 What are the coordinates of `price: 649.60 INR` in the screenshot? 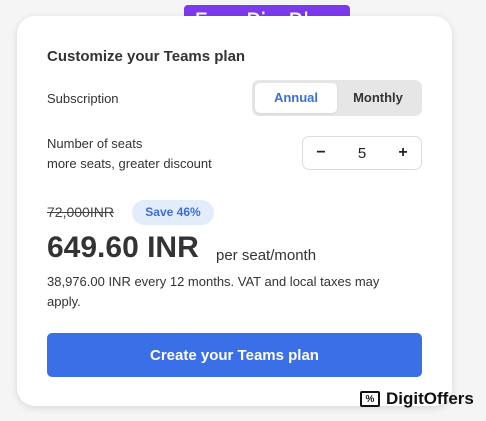 It's located at (123, 247).